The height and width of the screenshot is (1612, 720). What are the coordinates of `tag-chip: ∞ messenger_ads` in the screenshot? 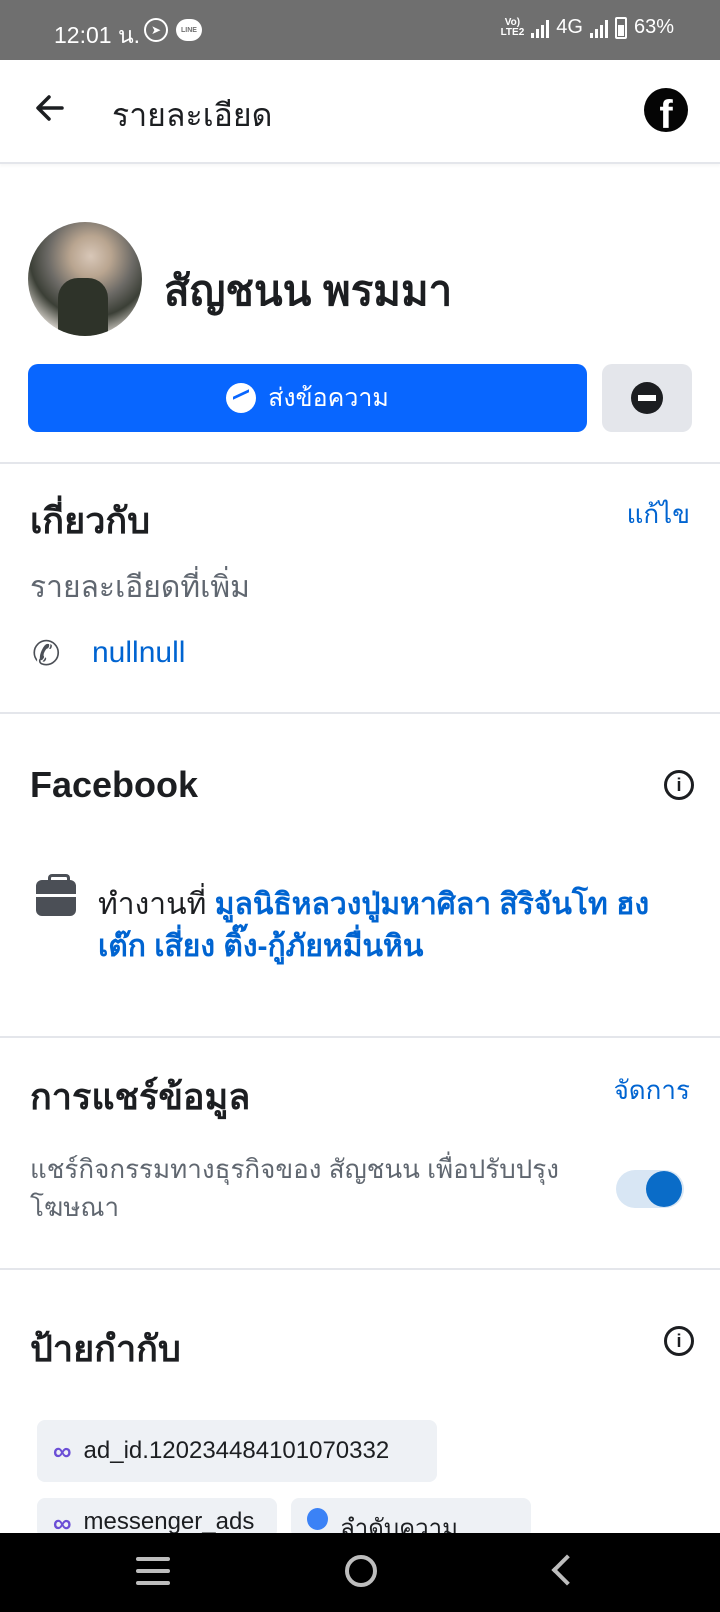 It's located at (157, 1518).